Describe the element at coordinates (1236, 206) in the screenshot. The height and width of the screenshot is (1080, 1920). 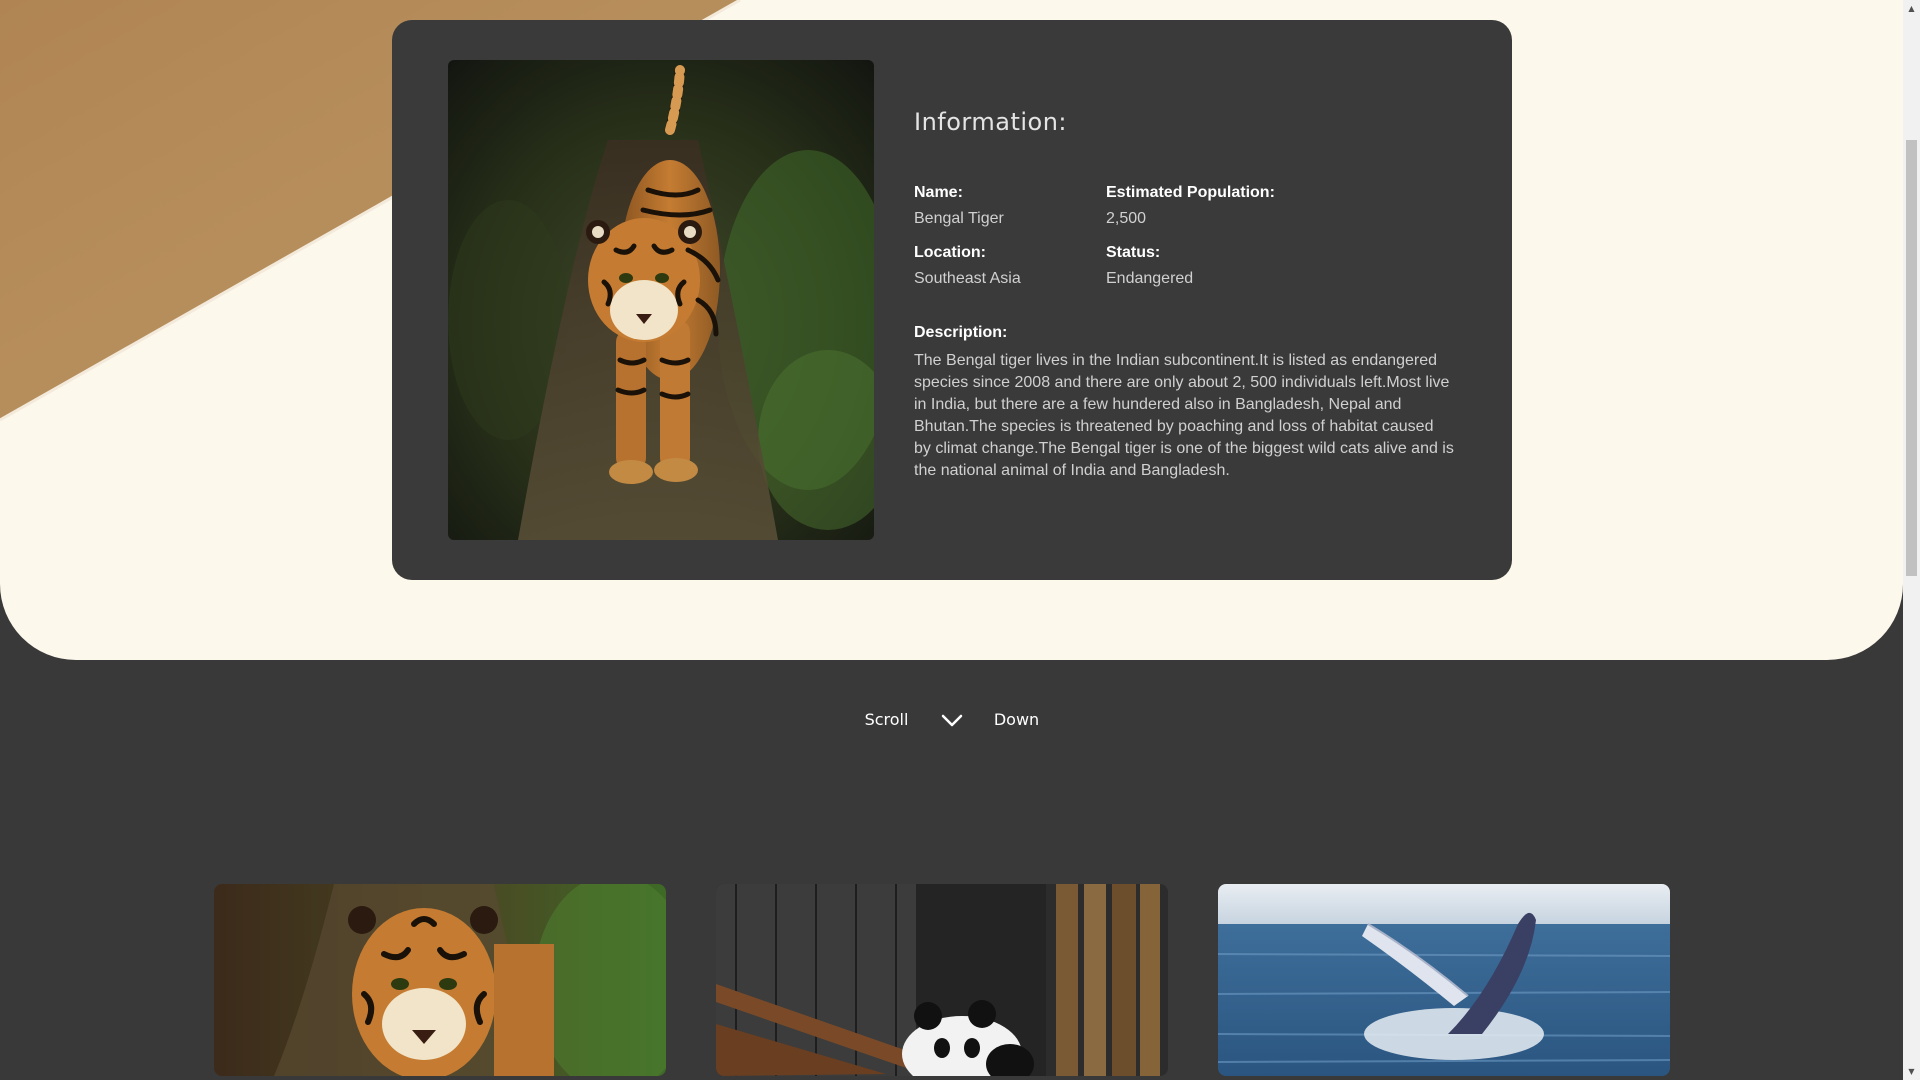
I see `field-estimated-population: Estimated Population: 2,500` at that location.